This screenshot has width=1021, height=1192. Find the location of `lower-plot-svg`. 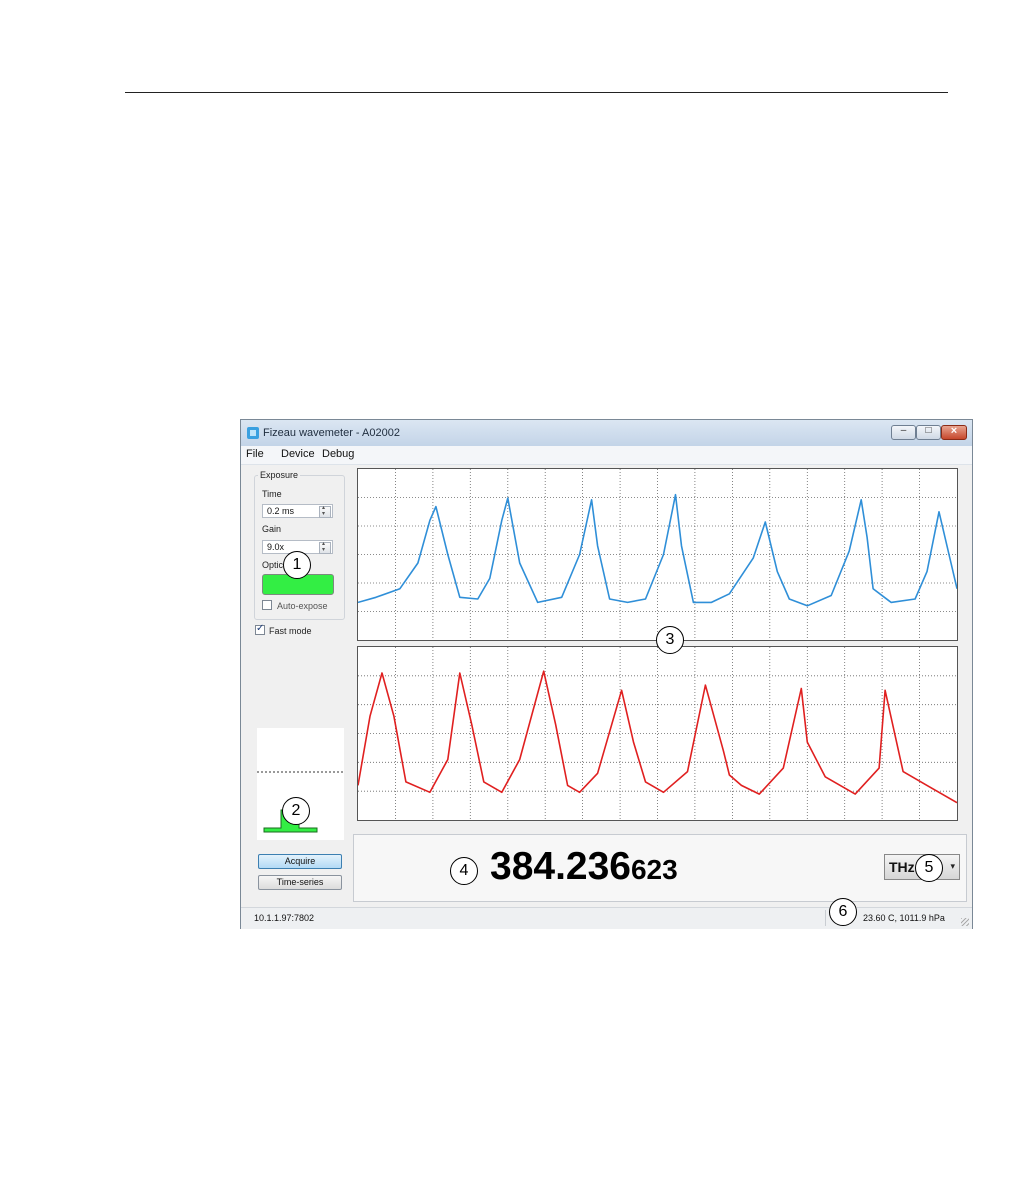

lower-plot-svg is located at coordinates (657, 733).